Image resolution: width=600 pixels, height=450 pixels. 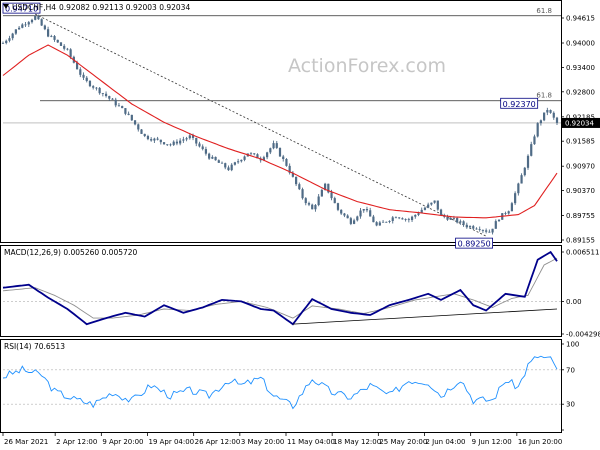 I want to click on fib-level-label: 61.8, so click(x=544, y=96).